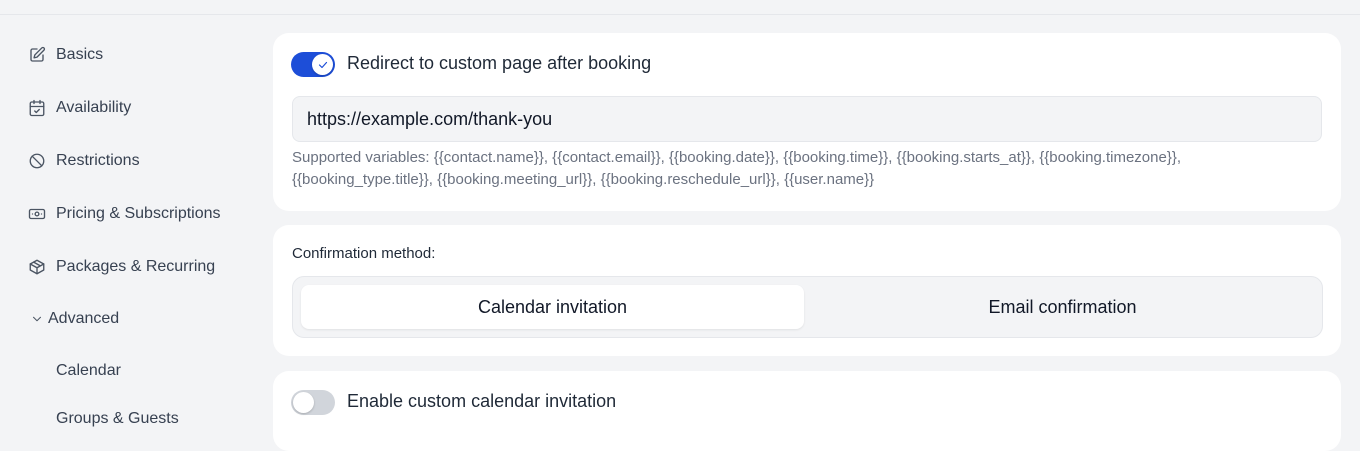  Describe the element at coordinates (807, 119) in the screenshot. I see `redirect-url-input` at that location.